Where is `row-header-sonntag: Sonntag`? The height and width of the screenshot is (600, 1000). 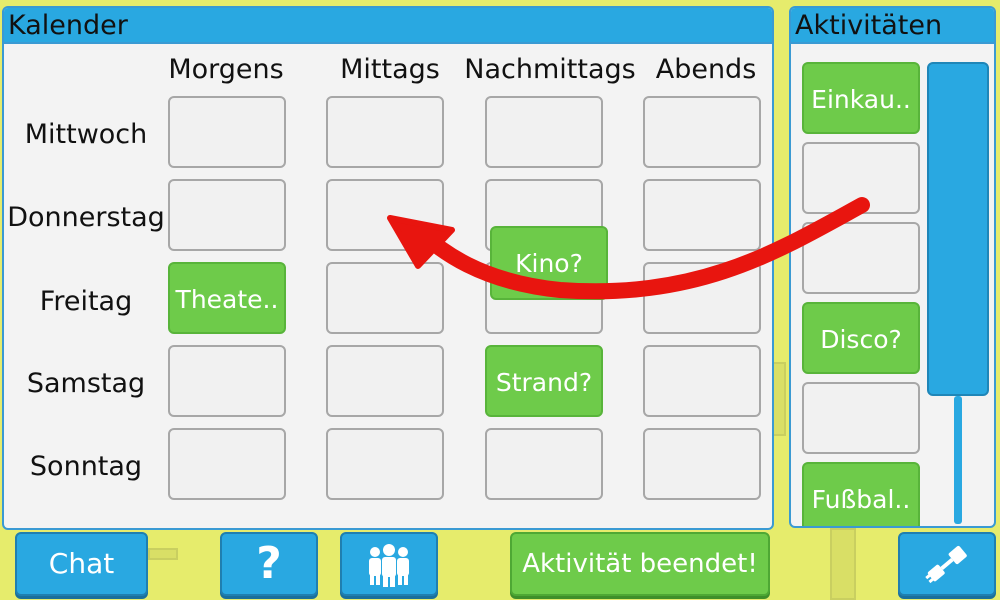
row-header-sonntag: Sonntag is located at coordinates (86, 466).